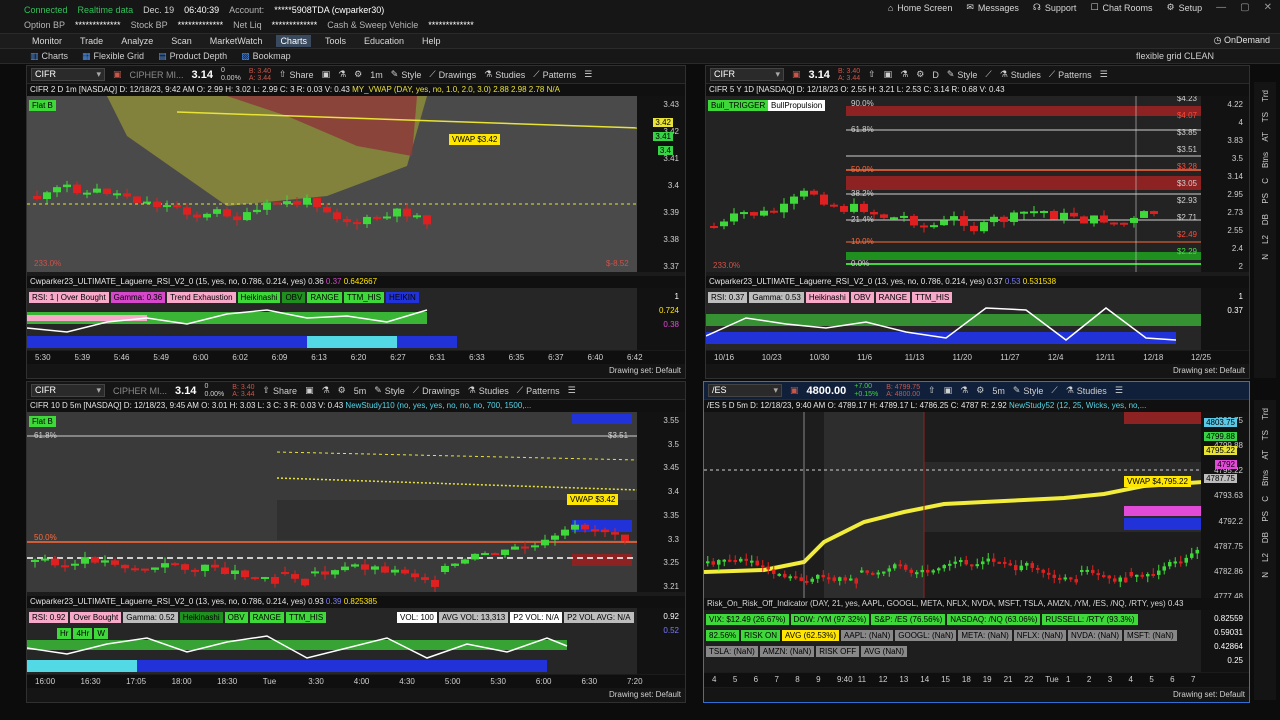  I want to click on messages-button: ✉ Messages, so click(992, 7).